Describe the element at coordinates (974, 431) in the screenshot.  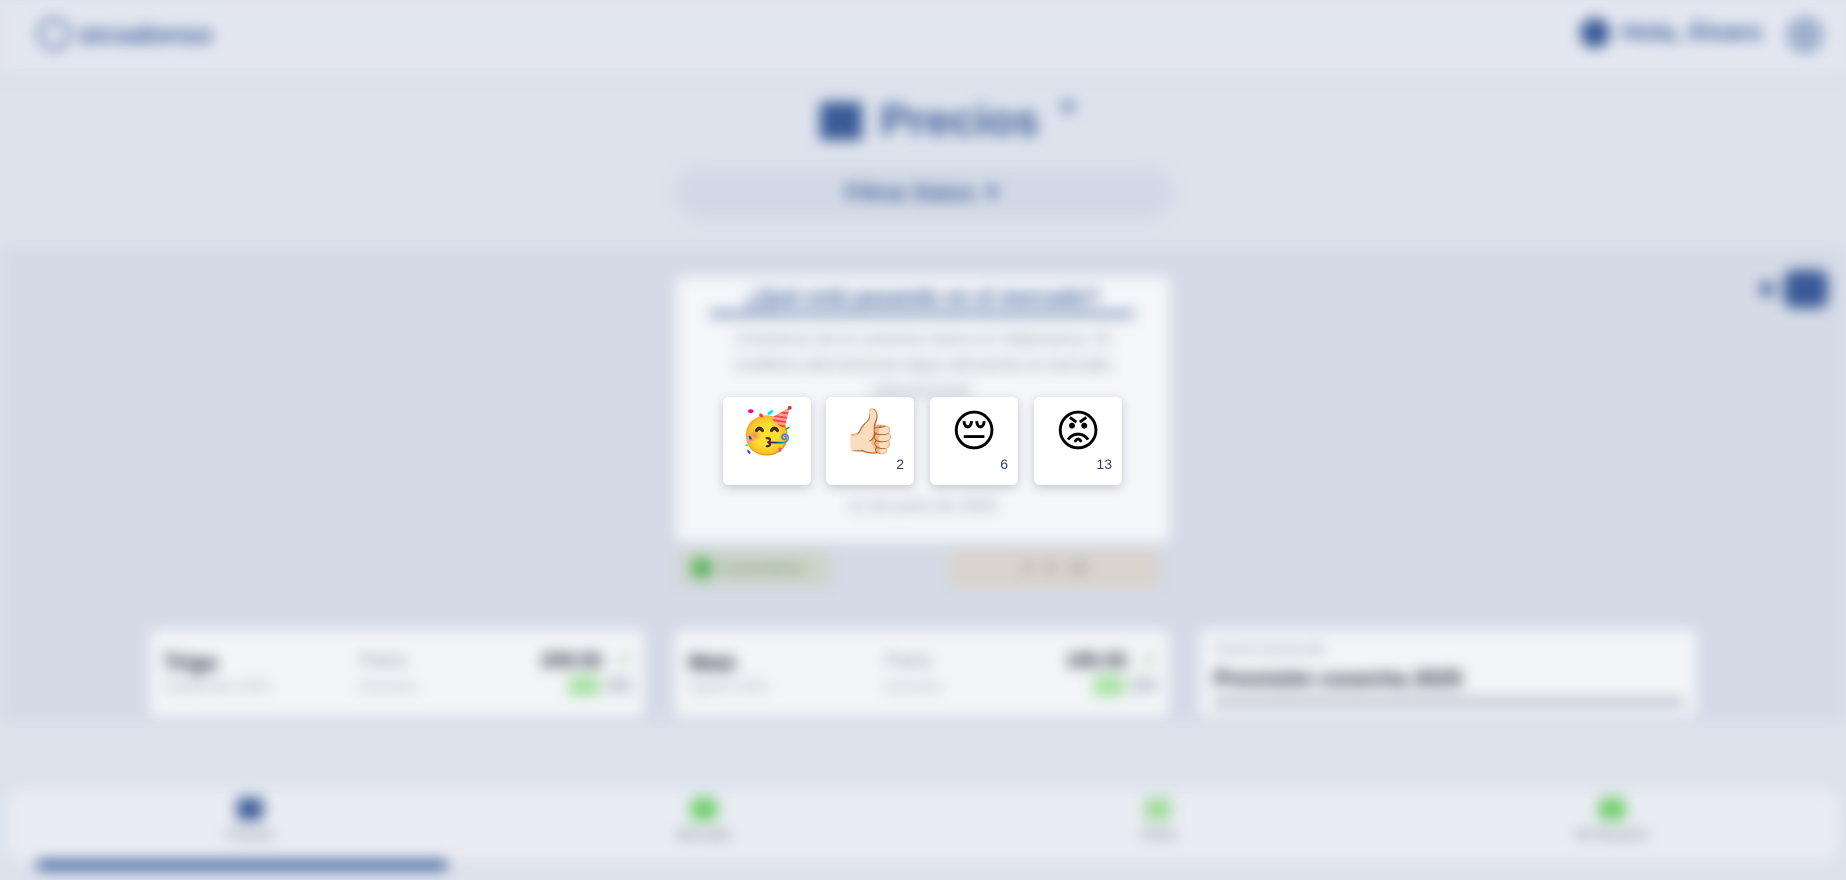
I see `pensive-face-icon: 😔` at that location.